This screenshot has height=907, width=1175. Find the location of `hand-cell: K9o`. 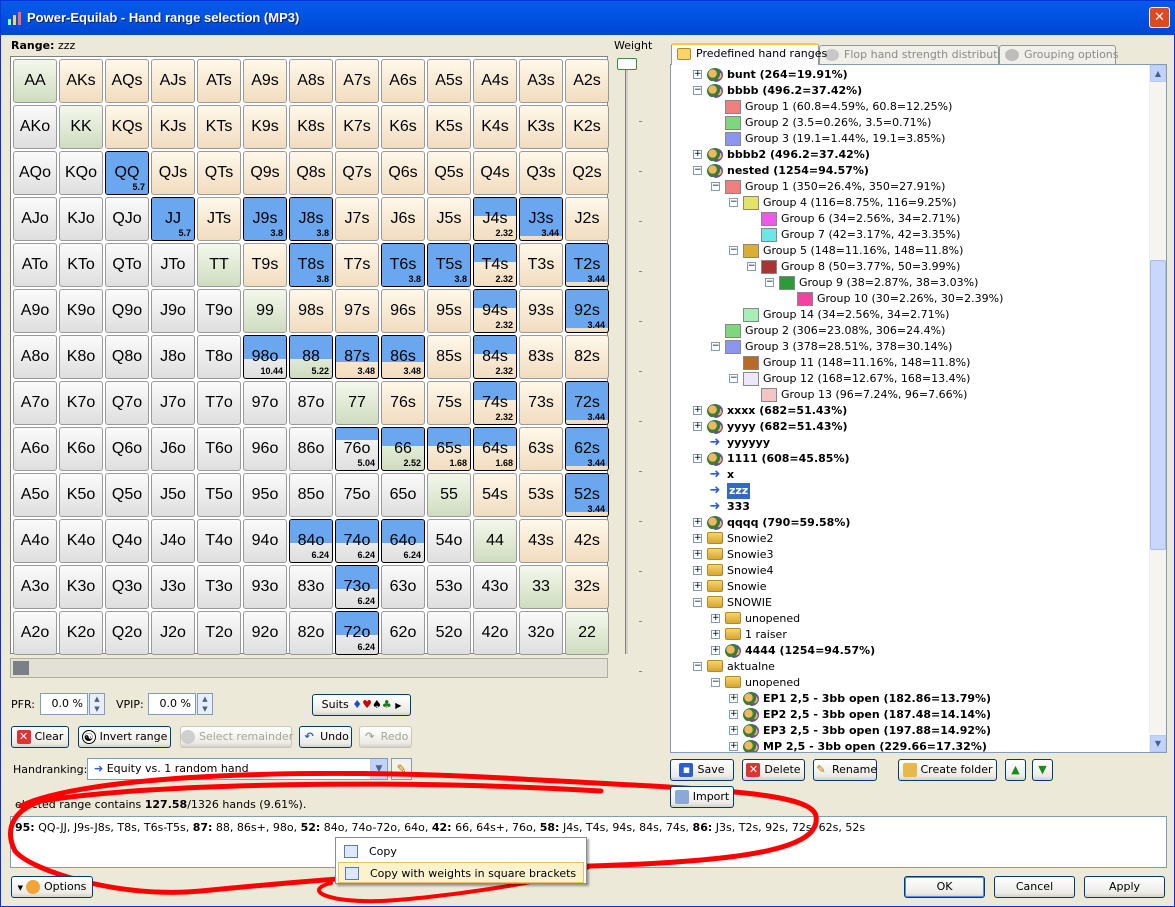

hand-cell: K9o is located at coordinates (81, 311).